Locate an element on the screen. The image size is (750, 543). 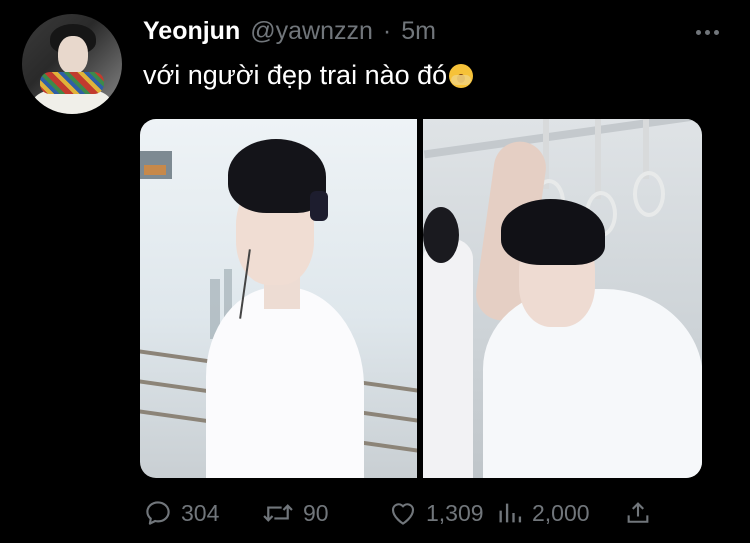
more-options-button is located at coordinates (707, 32).